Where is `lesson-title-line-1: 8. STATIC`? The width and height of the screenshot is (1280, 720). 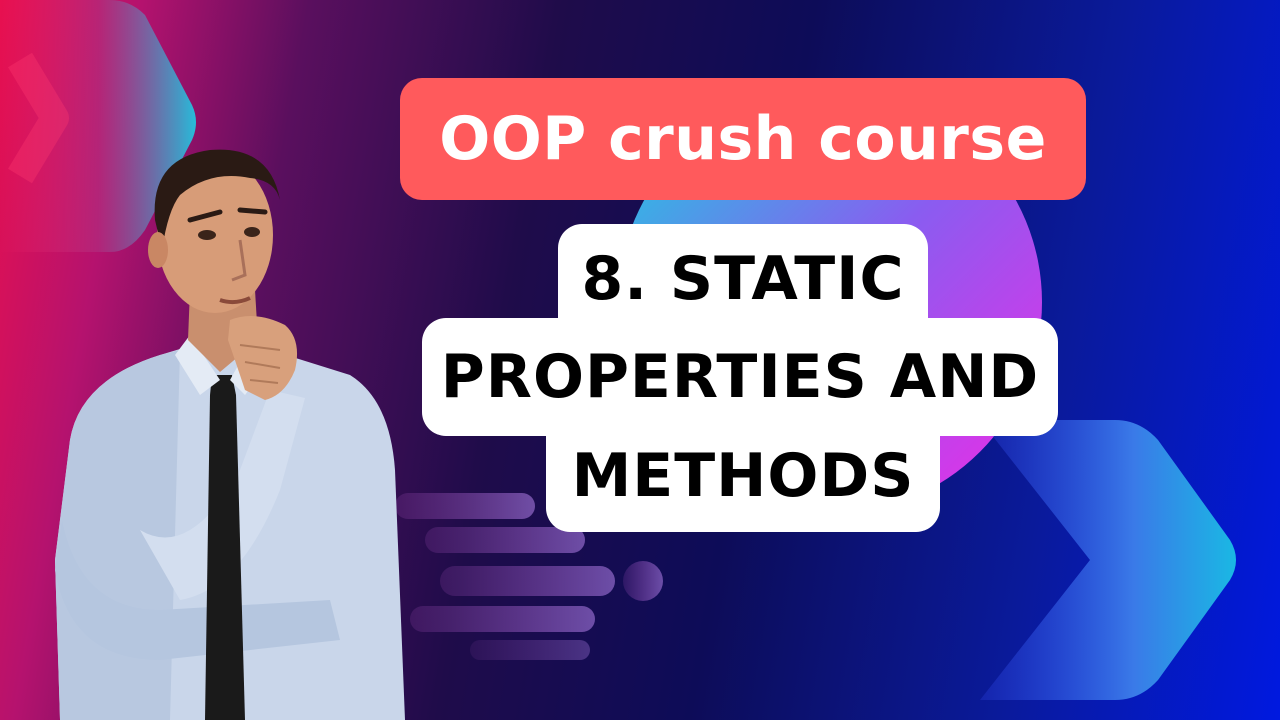 lesson-title-line-1: 8. STATIC is located at coordinates (743, 279).